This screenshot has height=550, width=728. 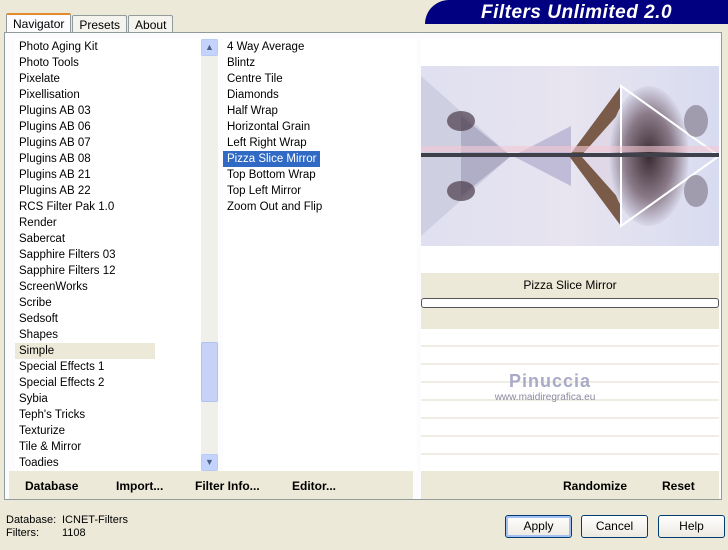 I want to click on progress-bar, so click(x=570, y=313).